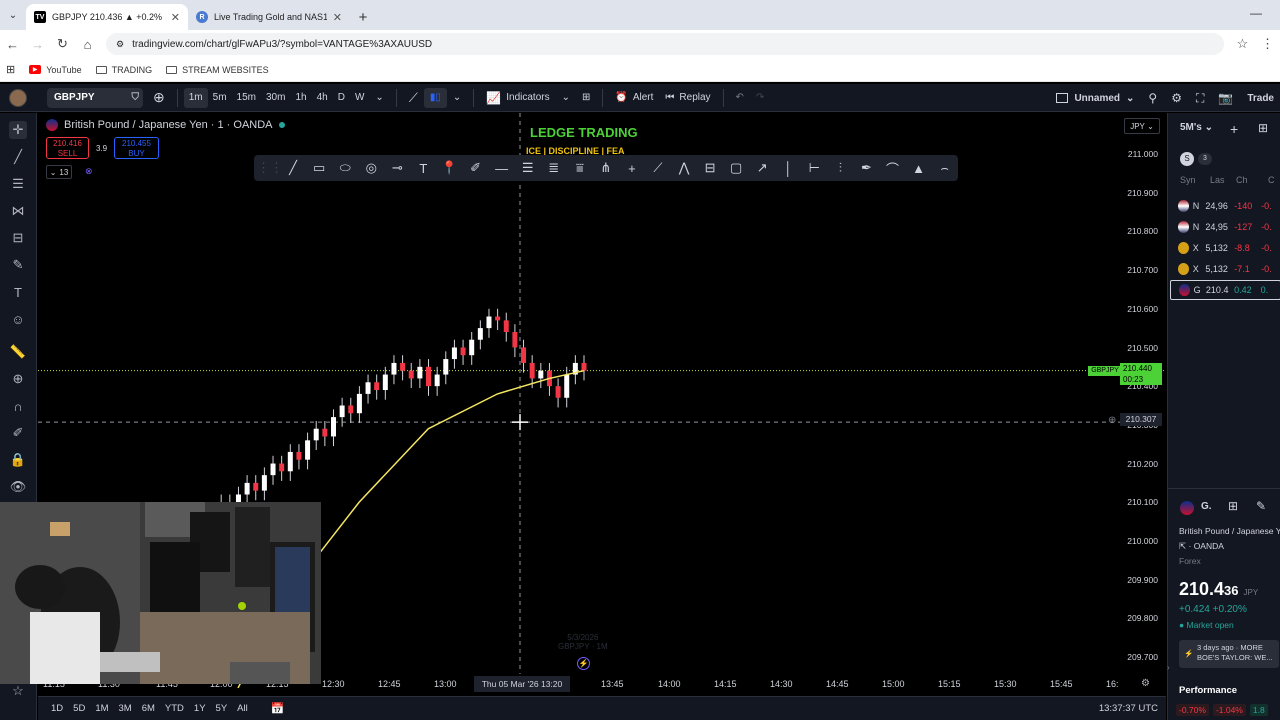 This screenshot has width=1280, height=720. What do you see at coordinates (1252, 180) in the screenshot?
I see `col-change: Ch` at bounding box center [1252, 180].